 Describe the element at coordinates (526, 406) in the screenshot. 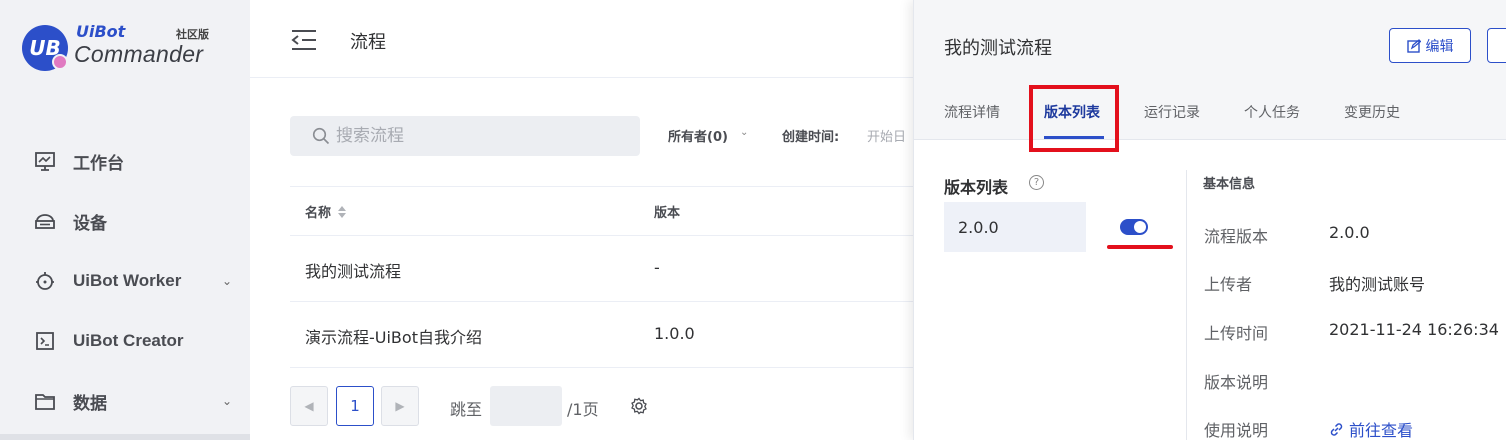

I see `jump-page-input` at that location.